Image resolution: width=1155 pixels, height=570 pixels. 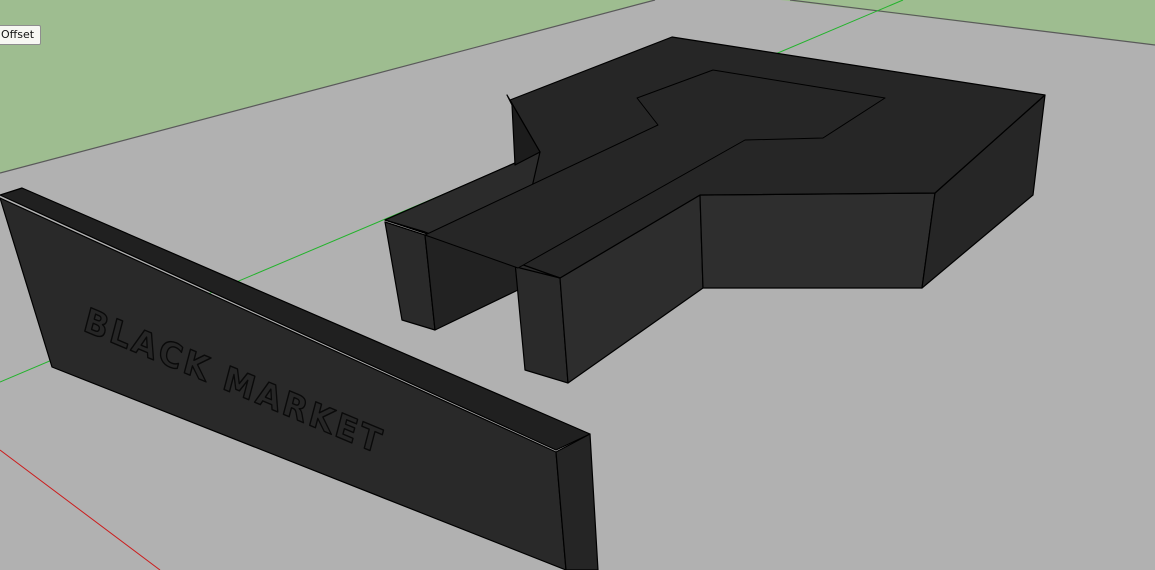 What do you see at coordinates (21, 35) in the screenshot?
I see `tool-tooltip: Offset` at bounding box center [21, 35].